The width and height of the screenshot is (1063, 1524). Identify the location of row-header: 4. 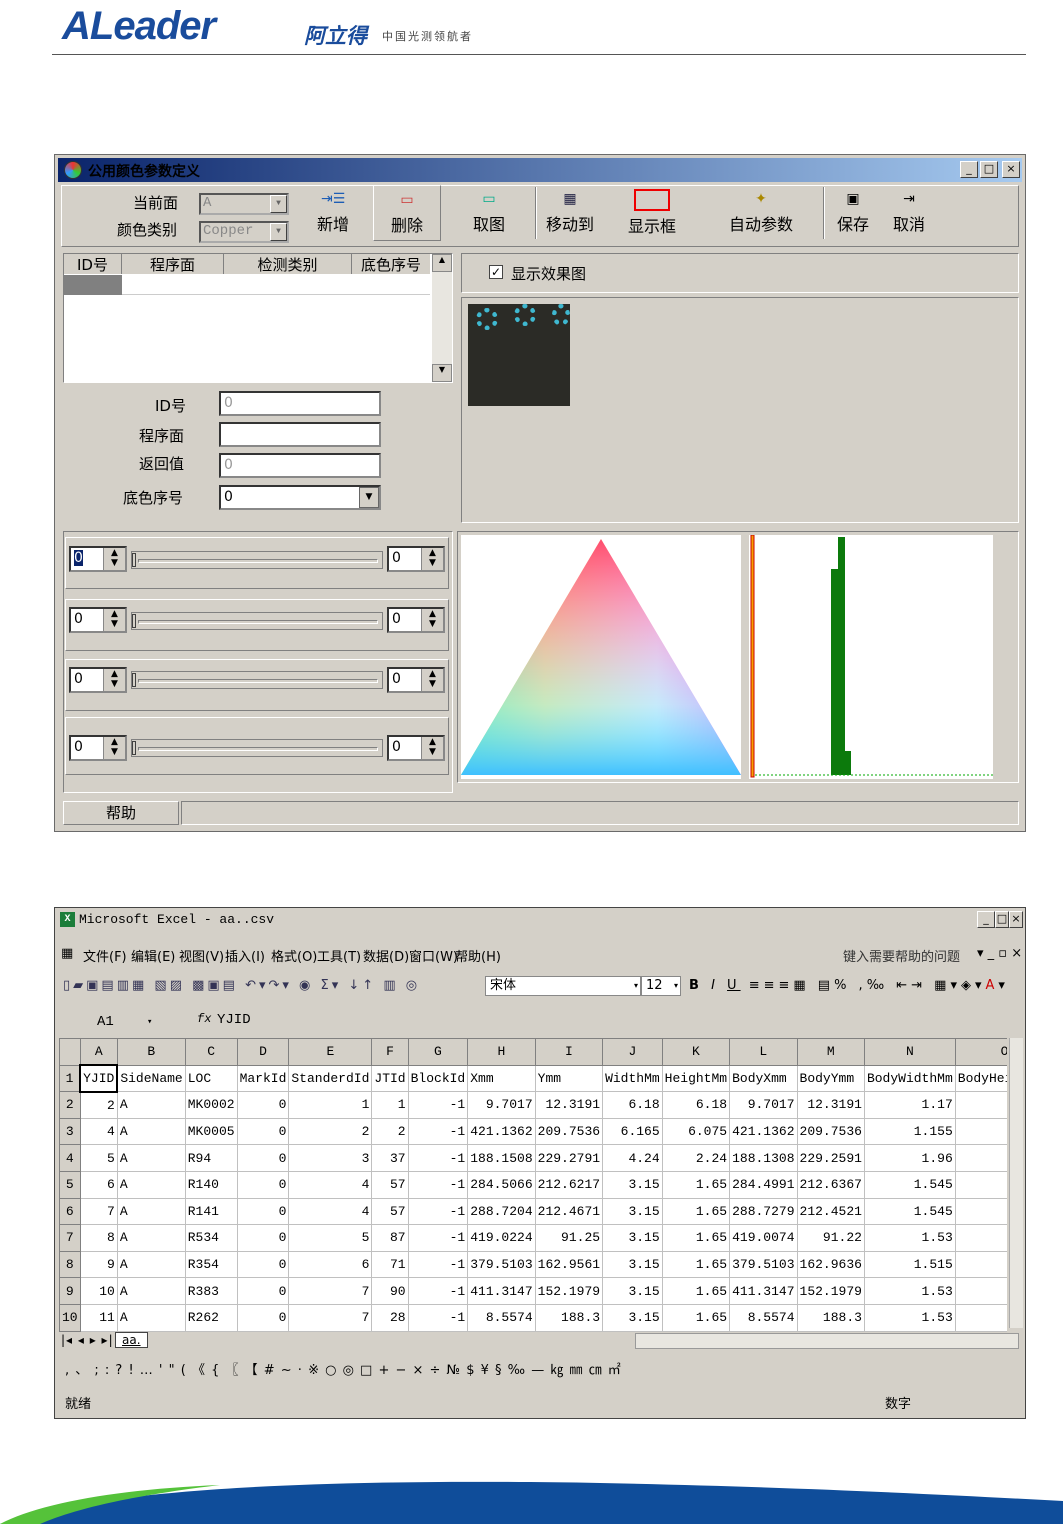
(70, 1158).